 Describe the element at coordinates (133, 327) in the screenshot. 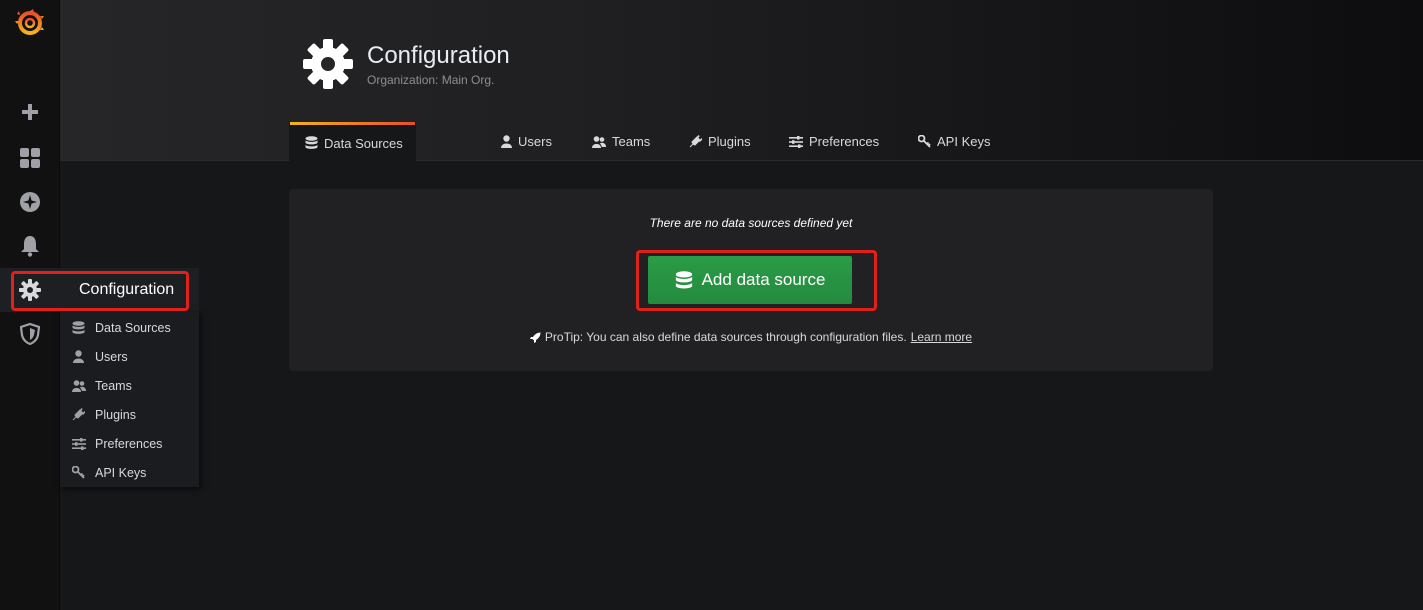

I see `menu-item-label: Data Sources` at that location.